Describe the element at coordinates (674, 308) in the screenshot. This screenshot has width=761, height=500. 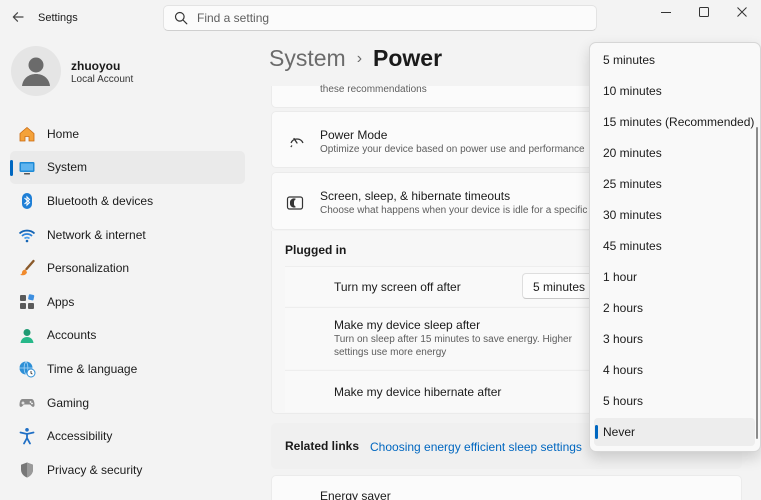
I see `option-2-hours: 2 hours` at that location.